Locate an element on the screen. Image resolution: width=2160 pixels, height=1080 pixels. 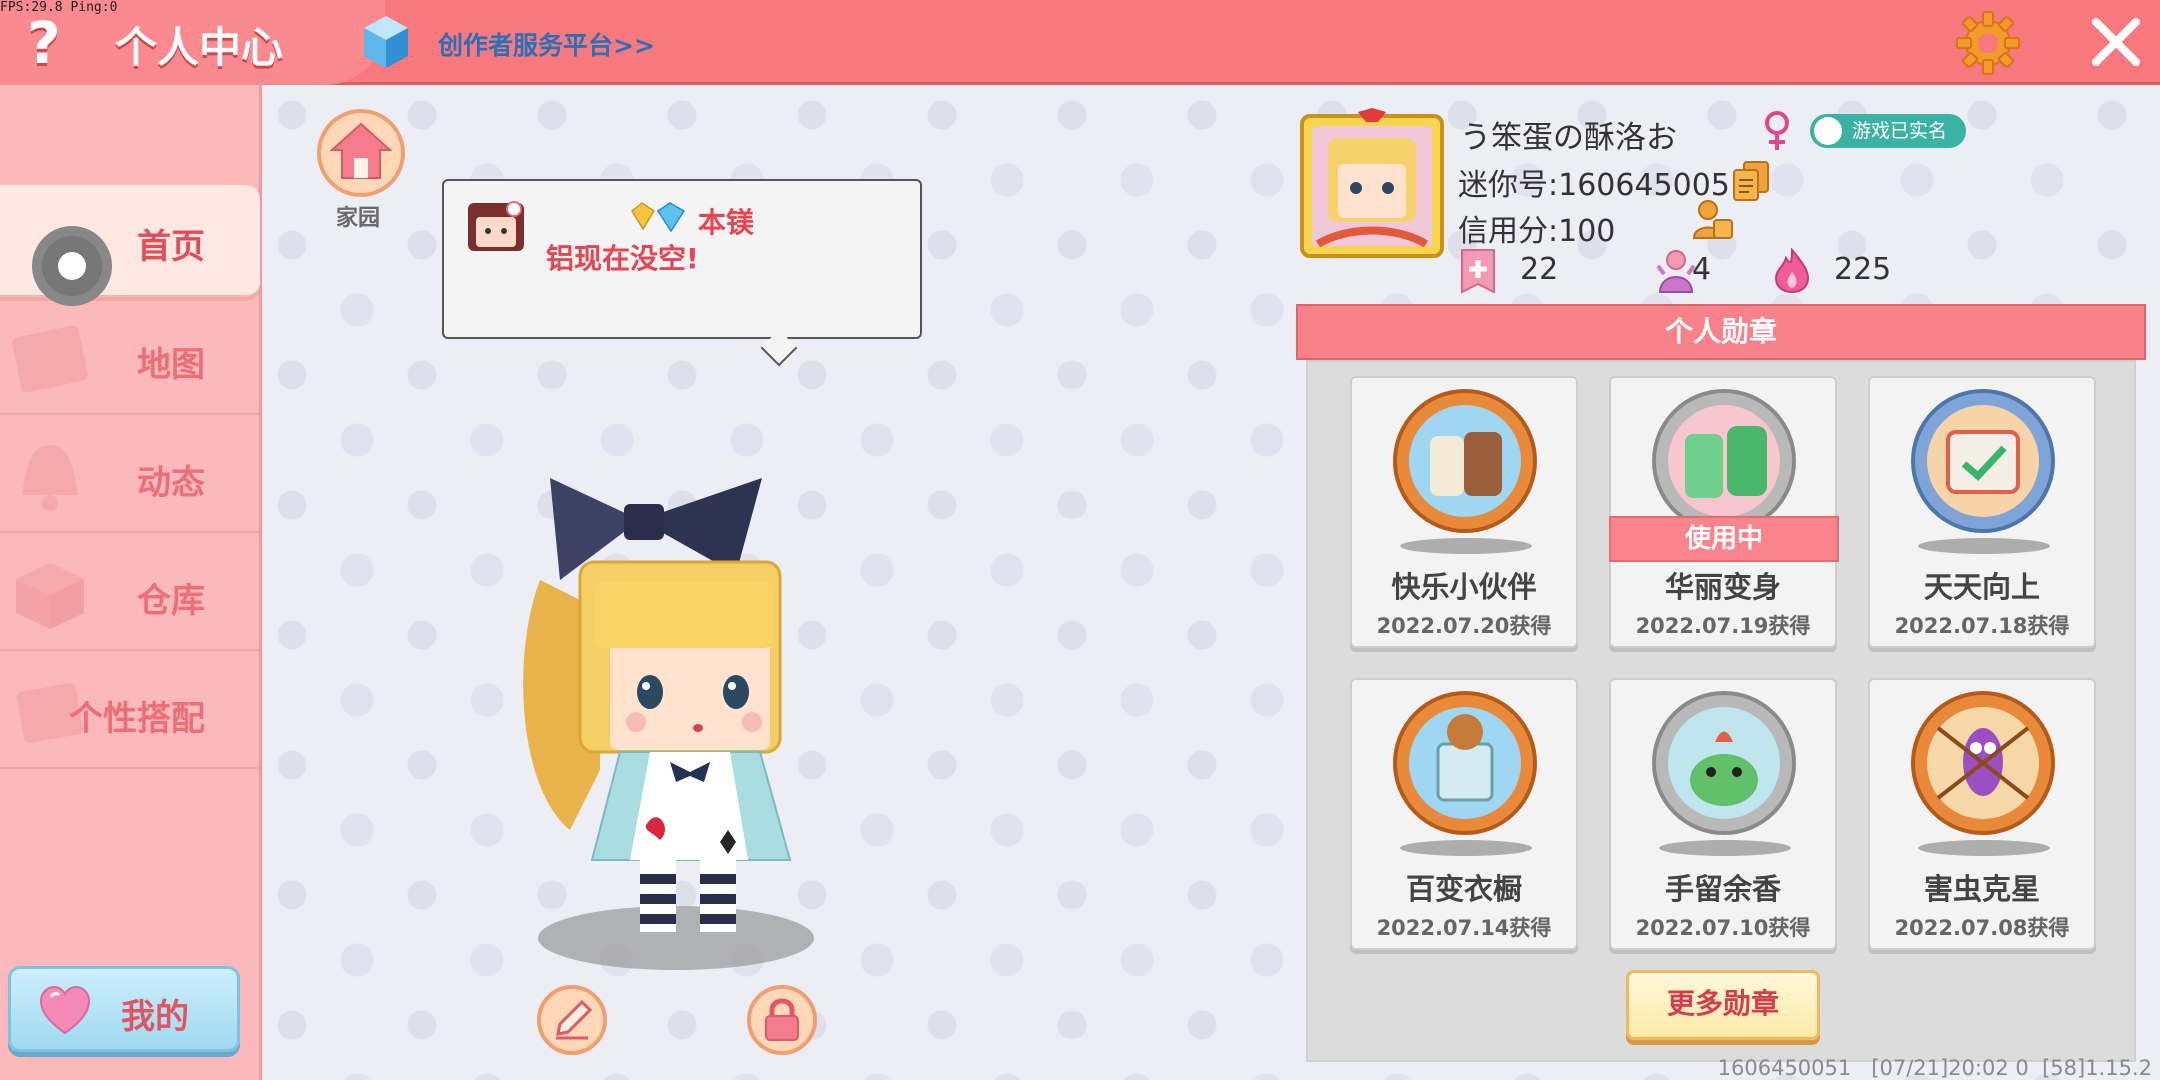
page-title: 个人中心 is located at coordinates (199, 47).